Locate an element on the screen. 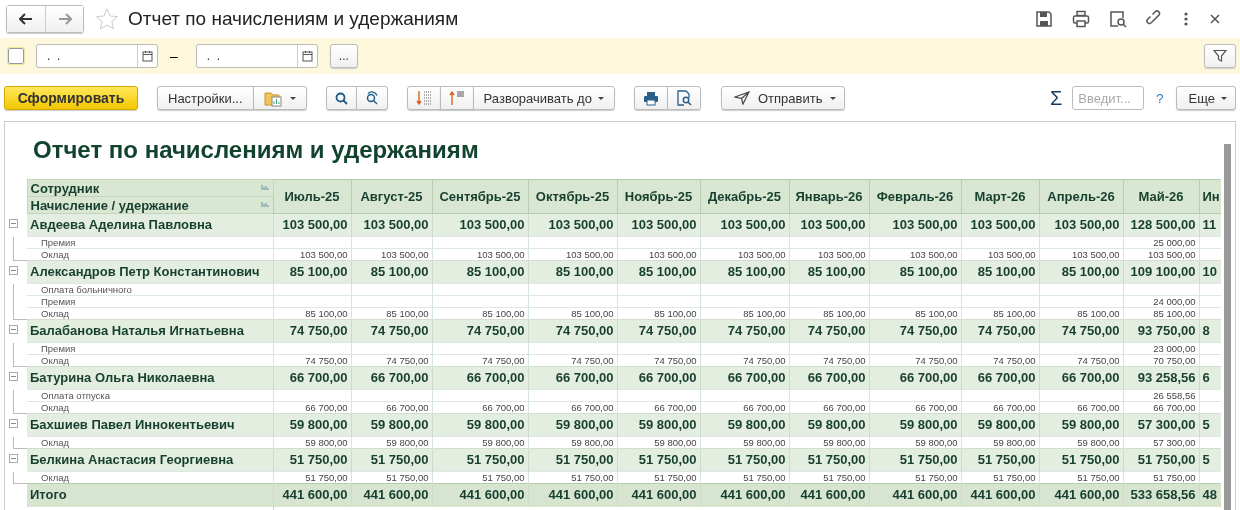 This screenshot has width=1240, height=510. column-header: Ин is located at coordinates (1210, 196).